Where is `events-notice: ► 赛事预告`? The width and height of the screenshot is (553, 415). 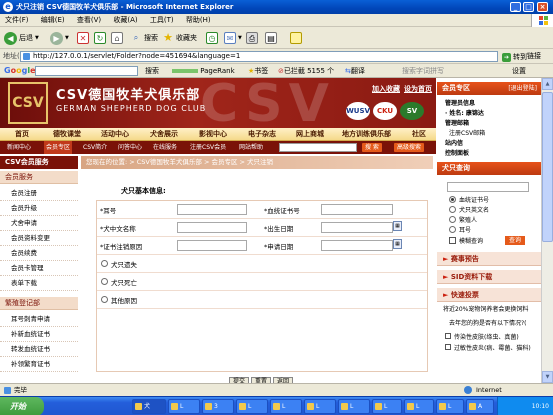 events-notice: ► 赛事预告 is located at coordinates (489, 259).